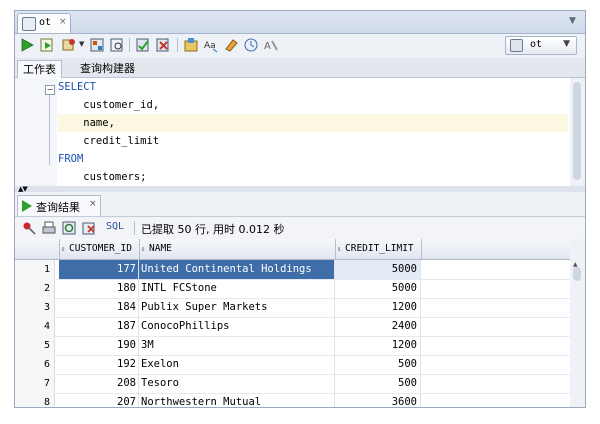  I want to click on row-number: 6, so click(35, 364).